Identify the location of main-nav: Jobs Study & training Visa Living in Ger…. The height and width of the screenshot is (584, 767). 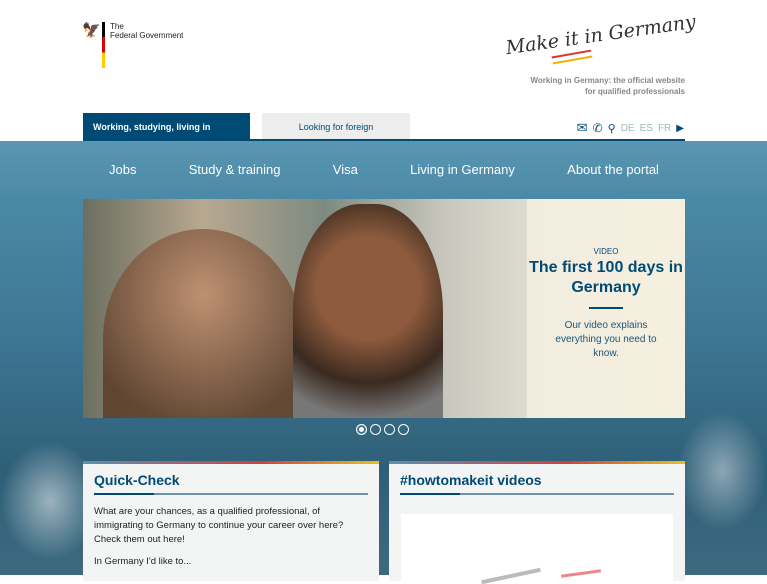
(384, 169).